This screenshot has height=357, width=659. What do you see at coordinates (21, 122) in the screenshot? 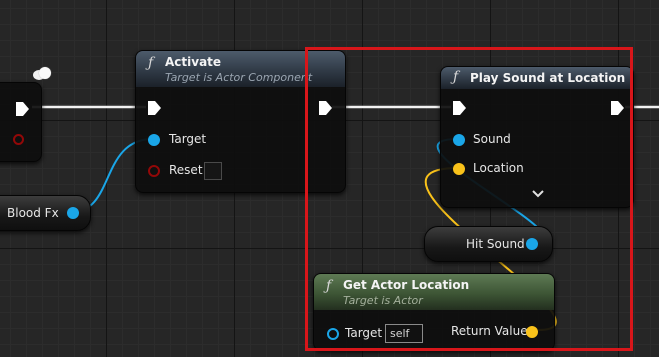
I see `offscreen-event-node` at bounding box center [21, 122].